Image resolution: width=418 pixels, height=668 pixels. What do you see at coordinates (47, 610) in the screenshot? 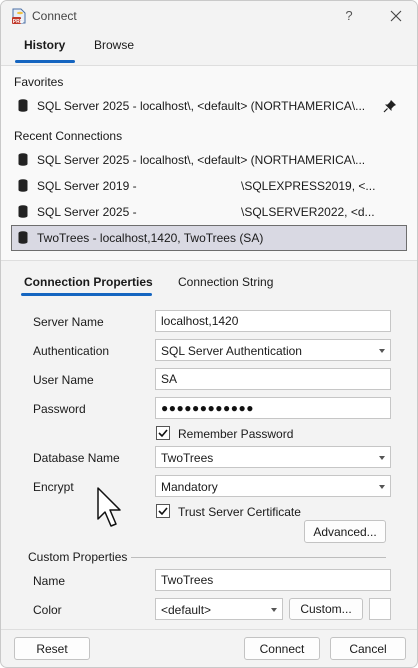
I see `color-label: Color` at bounding box center [47, 610].